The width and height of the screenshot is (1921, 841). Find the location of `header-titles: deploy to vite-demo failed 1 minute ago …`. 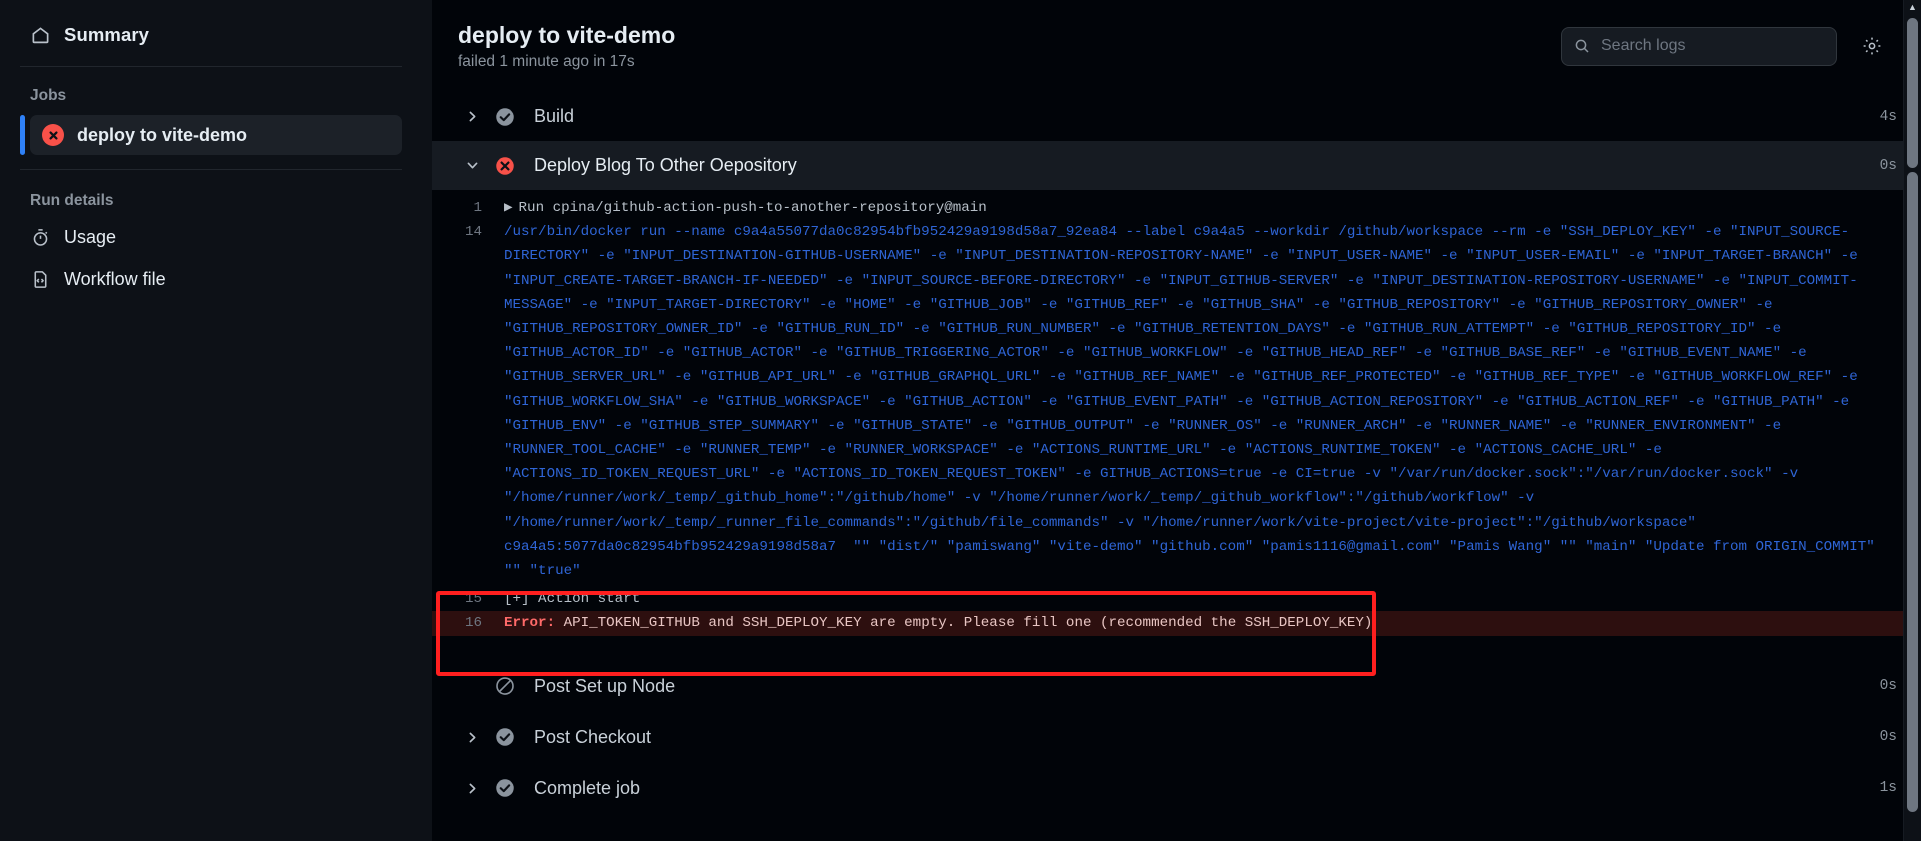

header-titles: deploy to vite-demo failed 1 minute ago … is located at coordinates (1009, 46).